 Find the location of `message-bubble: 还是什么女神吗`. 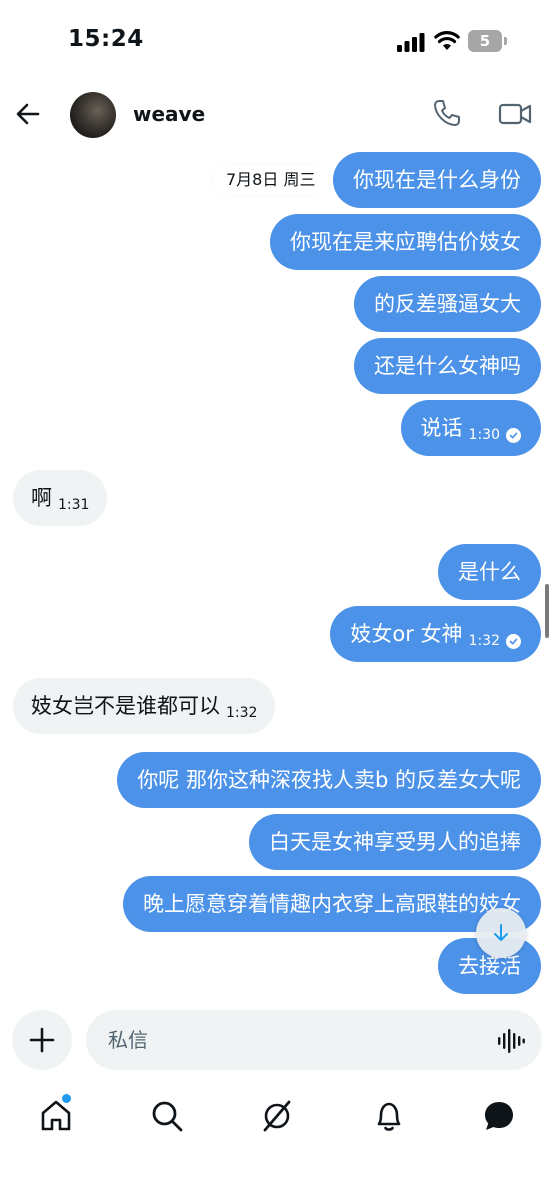

message-bubble: 还是什么女神吗 is located at coordinates (447, 366).